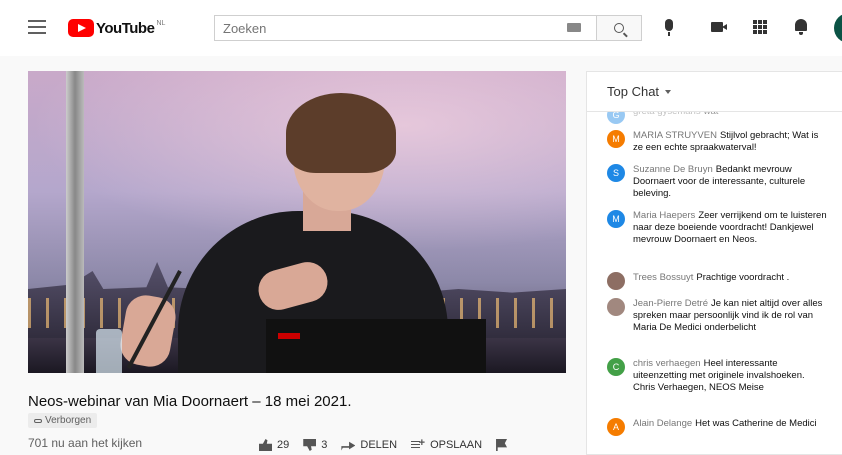  I want to click on report-button, so click(502, 445).